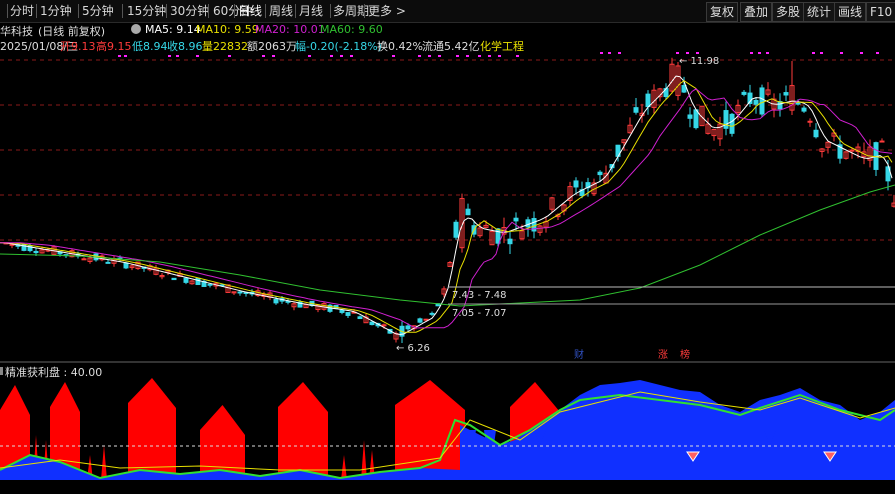 The width and height of the screenshot is (895, 494). I want to click on event-marker-2: 榜, so click(685, 354).